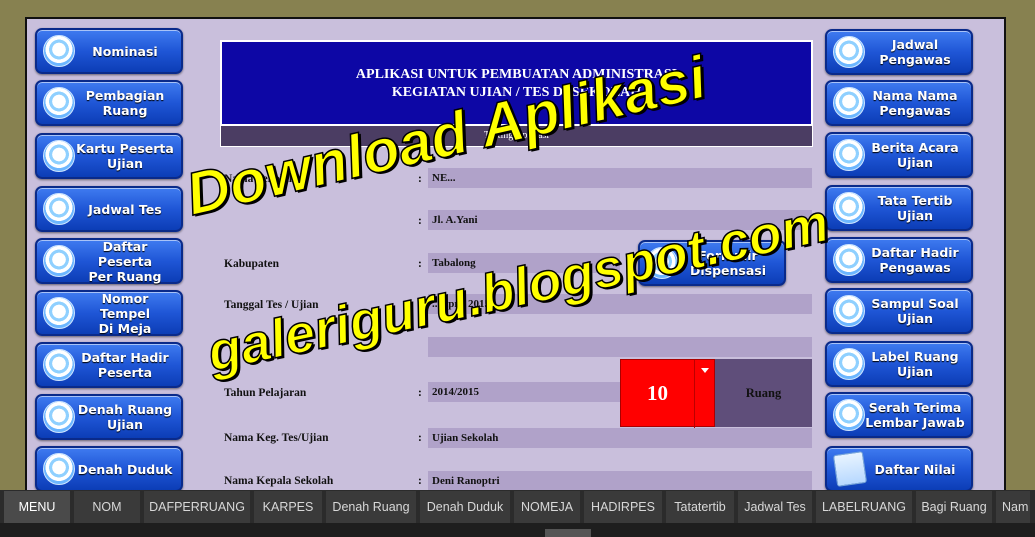 Image resolution: width=1035 pixels, height=537 pixels. I want to click on kartu-peserta-button: Kartu Peserta Ujian, so click(109, 156).